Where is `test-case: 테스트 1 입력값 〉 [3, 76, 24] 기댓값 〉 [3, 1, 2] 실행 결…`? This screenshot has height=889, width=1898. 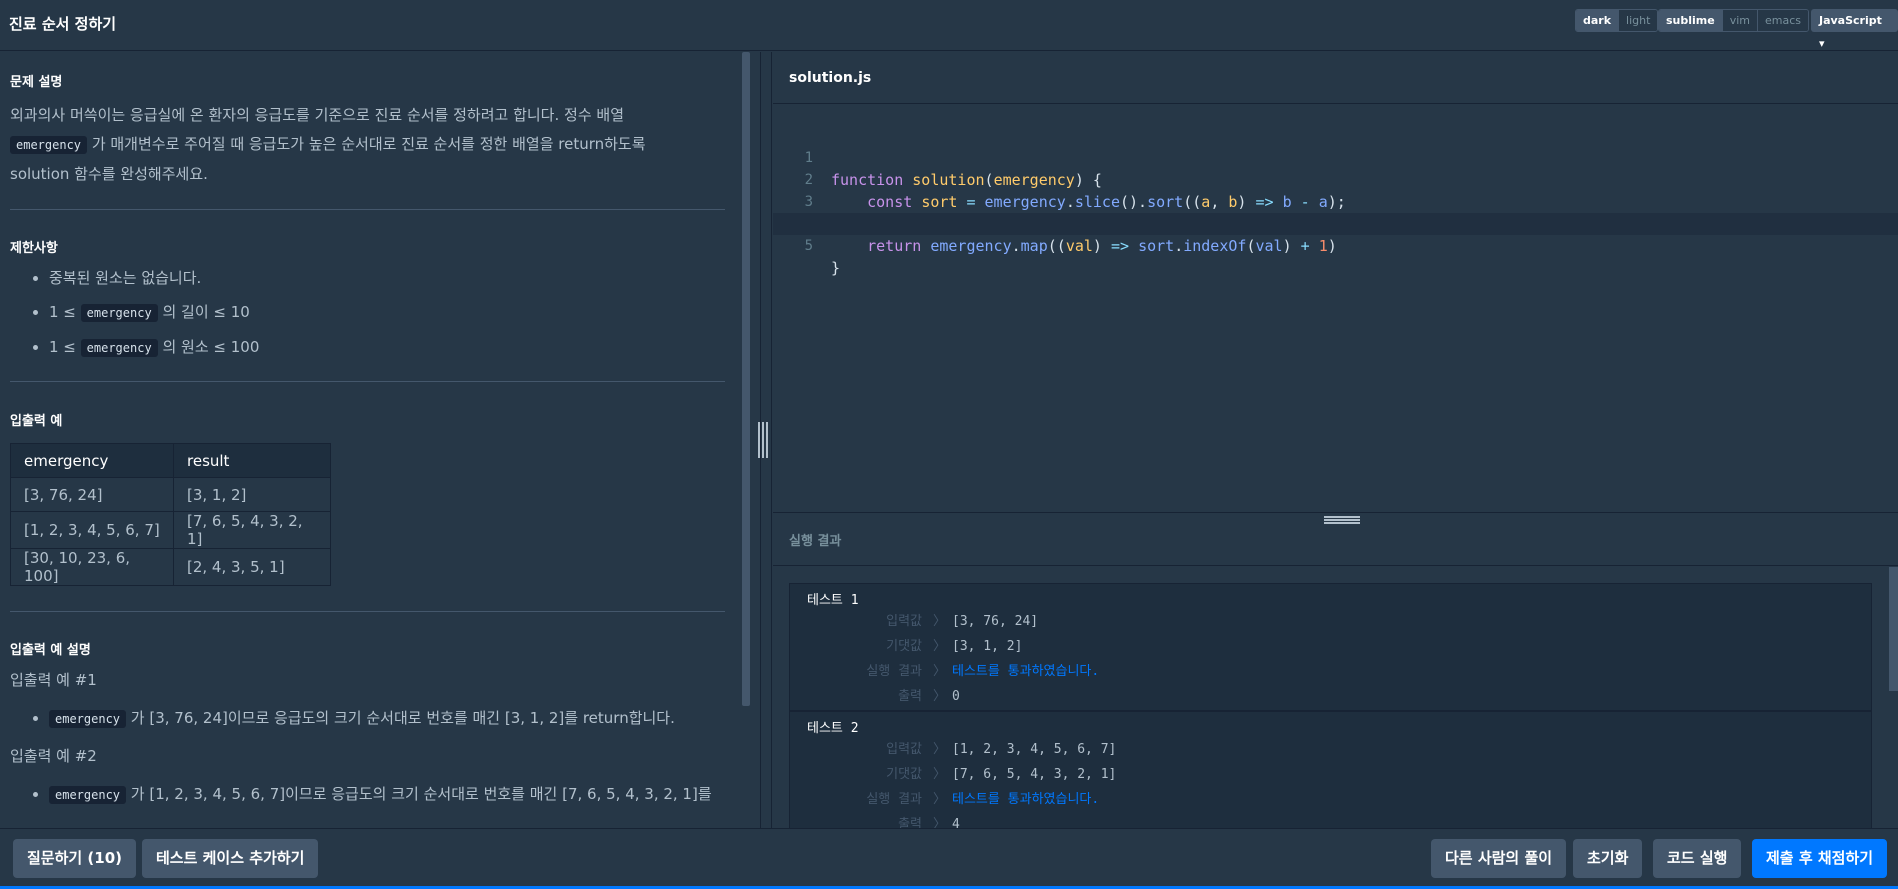
test-case: 테스트 1 입력값 〉 [3, 76, 24] 기댓값 〉 [3, 1, 2] 실행 결… is located at coordinates (1330, 647).